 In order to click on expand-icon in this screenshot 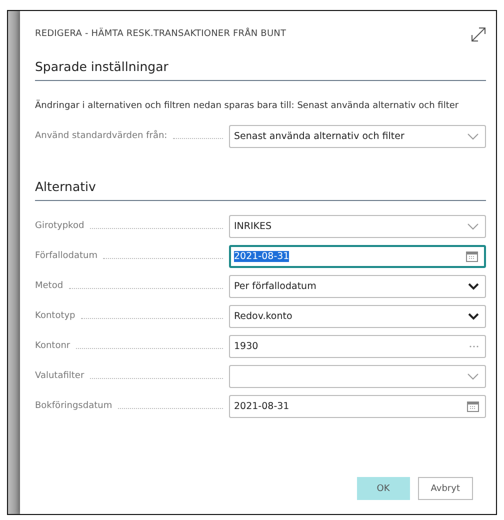, I will do `click(478, 34)`.